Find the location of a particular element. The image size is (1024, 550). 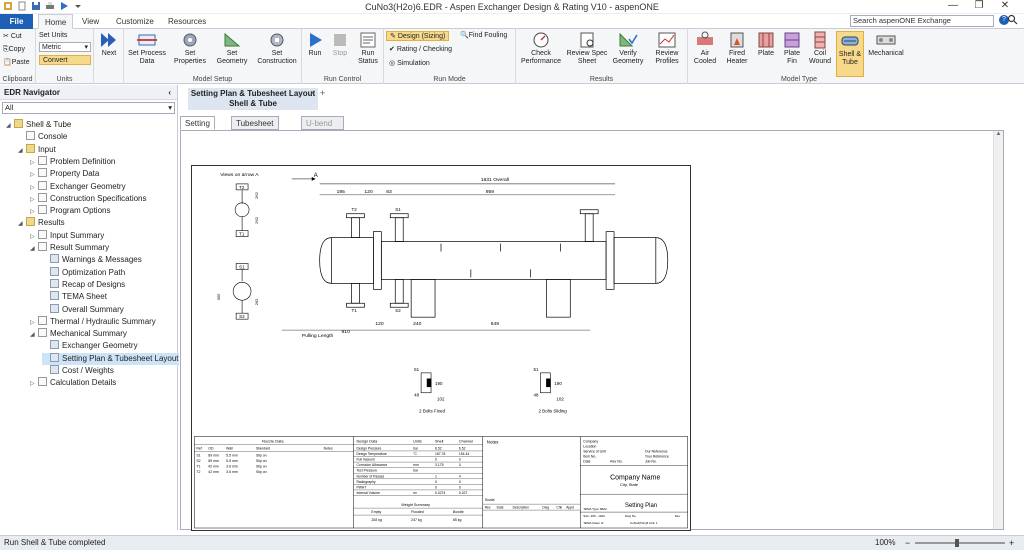

copy-button: ⎘Copy is located at coordinates (14, 50).